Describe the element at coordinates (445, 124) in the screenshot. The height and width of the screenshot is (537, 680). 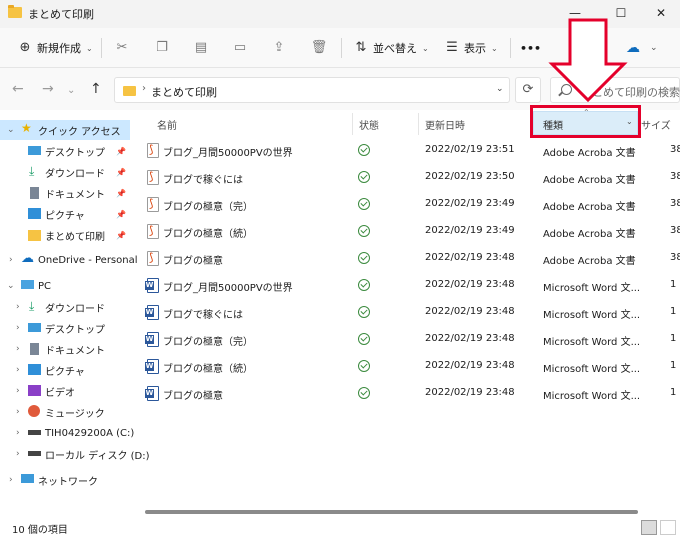
I see `column-header-modified: 更新日時` at that location.